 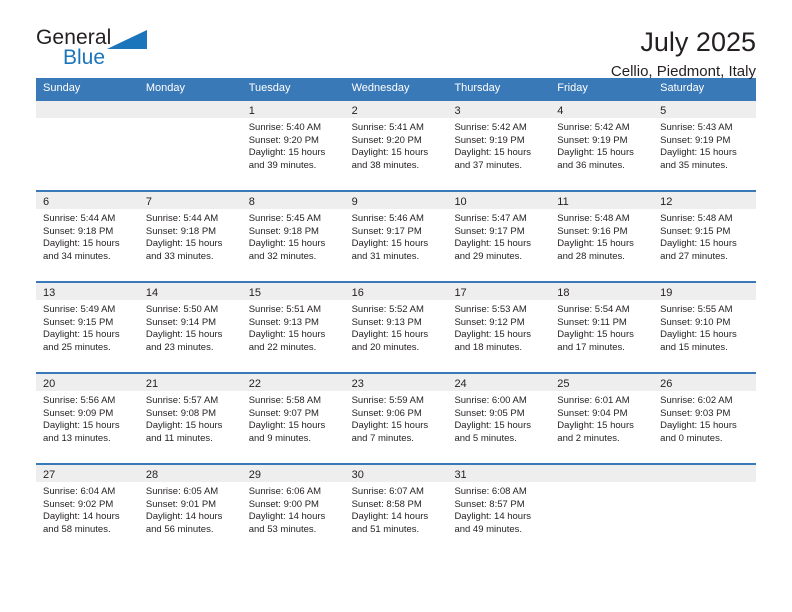 I want to click on sunset-text: Sunset: 9:18 PM, so click(x=78, y=231).